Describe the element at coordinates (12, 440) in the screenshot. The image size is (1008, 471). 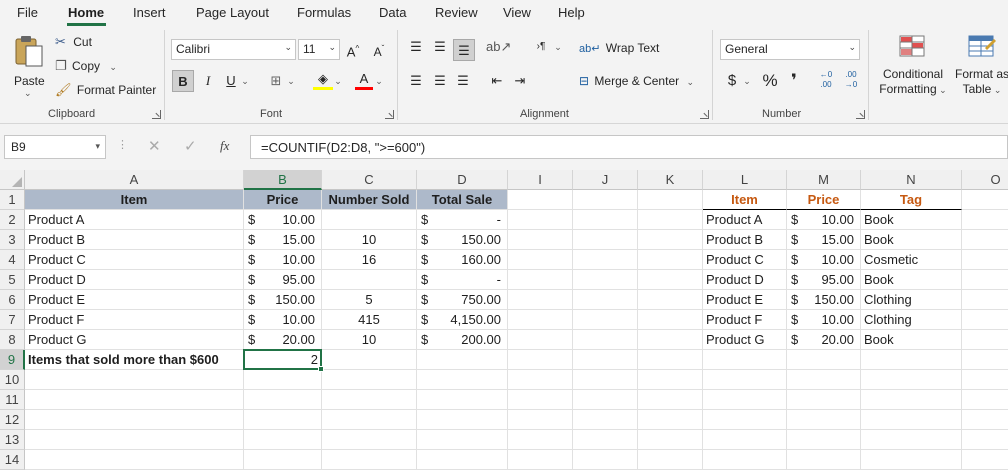
I see `row-header-13: 13` at that location.